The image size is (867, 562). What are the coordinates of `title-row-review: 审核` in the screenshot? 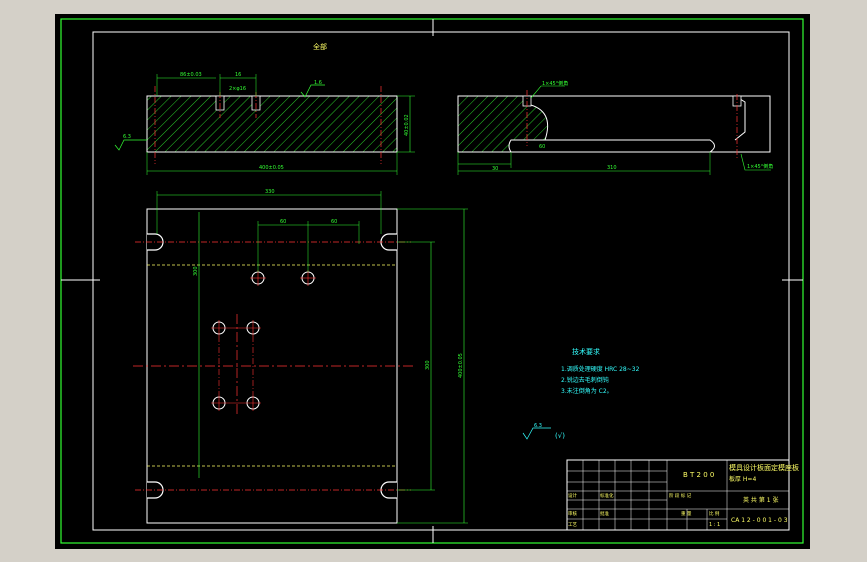 It's located at (572, 513).